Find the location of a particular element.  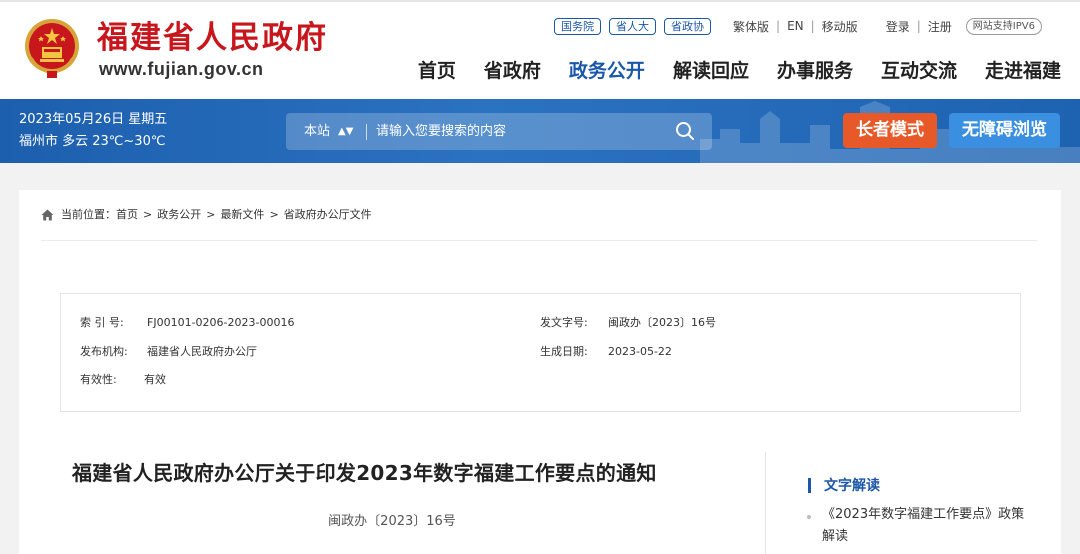

validity-label: 有效性: is located at coordinates (98, 379).